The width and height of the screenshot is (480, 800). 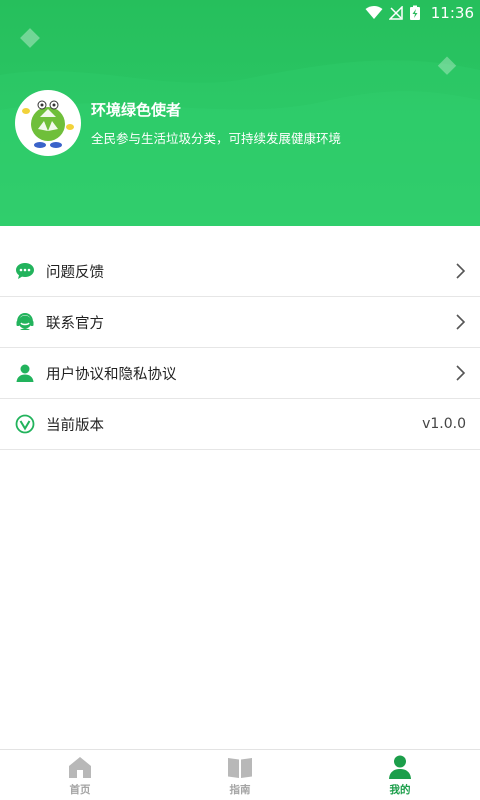 I want to click on menu-item-label: 联系官方, so click(x=75, y=323).